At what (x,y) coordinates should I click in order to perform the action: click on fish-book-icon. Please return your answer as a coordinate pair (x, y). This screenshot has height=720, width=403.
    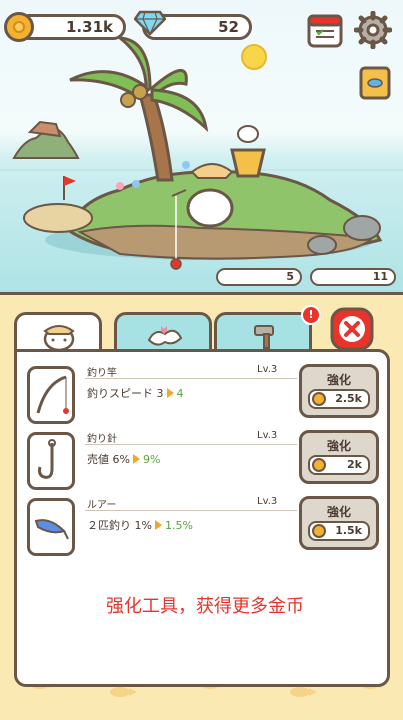
    Looking at the image, I should click on (375, 83).